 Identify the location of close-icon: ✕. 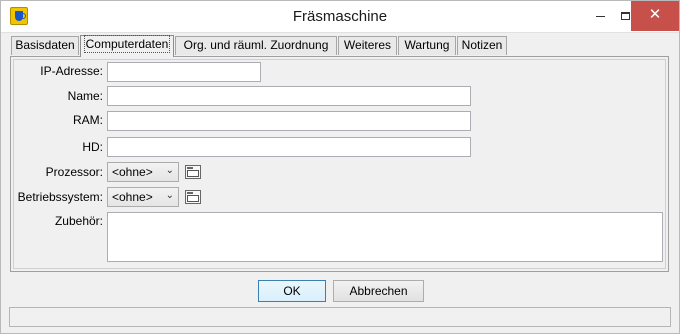
(655, 14).